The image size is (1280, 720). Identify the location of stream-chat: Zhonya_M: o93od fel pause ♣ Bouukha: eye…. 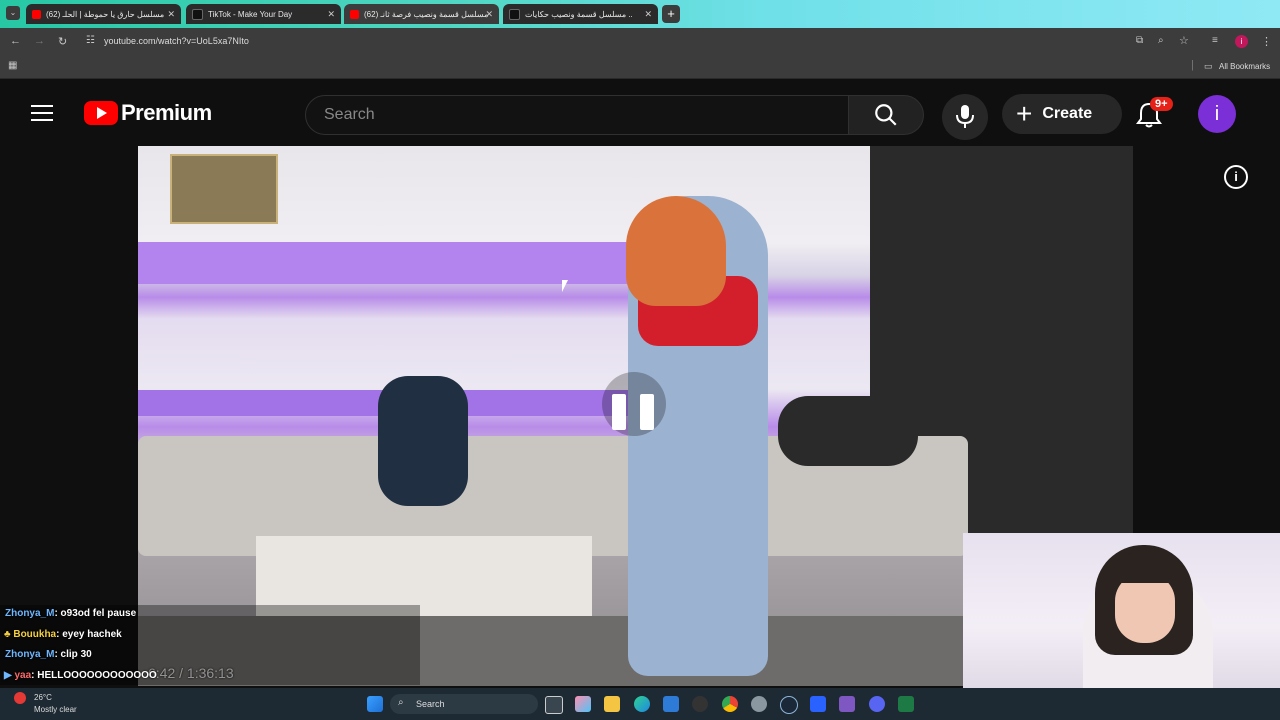
(210, 645).